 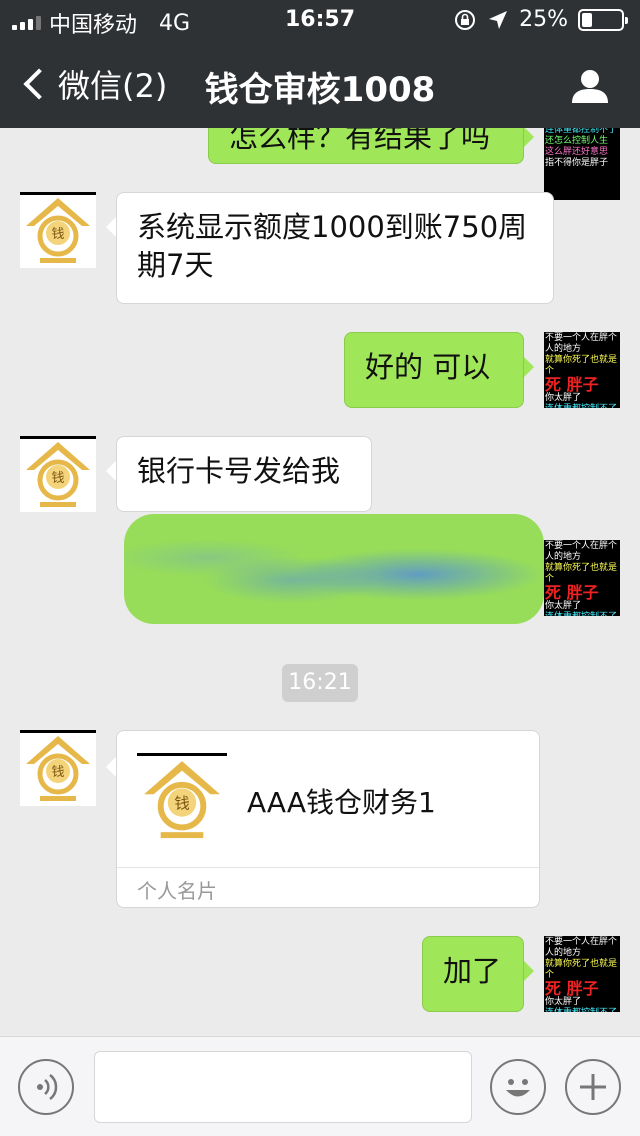 What do you see at coordinates (320, 20) in the screenshot?
I see `status-bar: 中国移动 4G 16:57 25%` at bounding box center [320, 20].